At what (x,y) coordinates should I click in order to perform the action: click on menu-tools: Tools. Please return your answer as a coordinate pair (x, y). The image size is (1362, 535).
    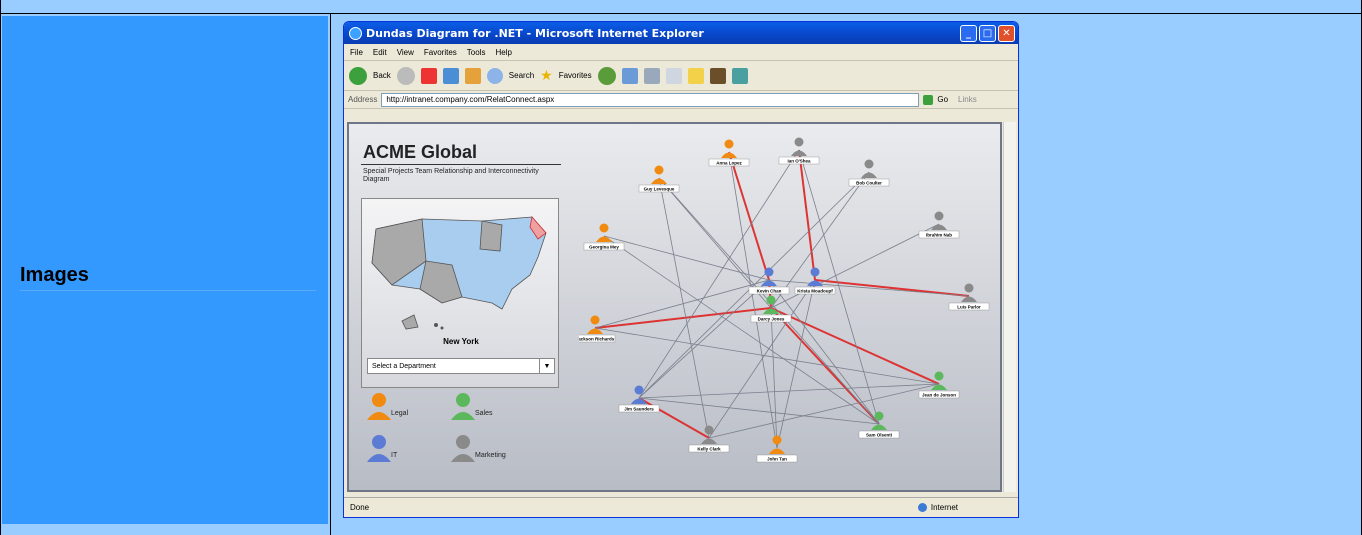
    Looking at the image, I should click on (476, 52).